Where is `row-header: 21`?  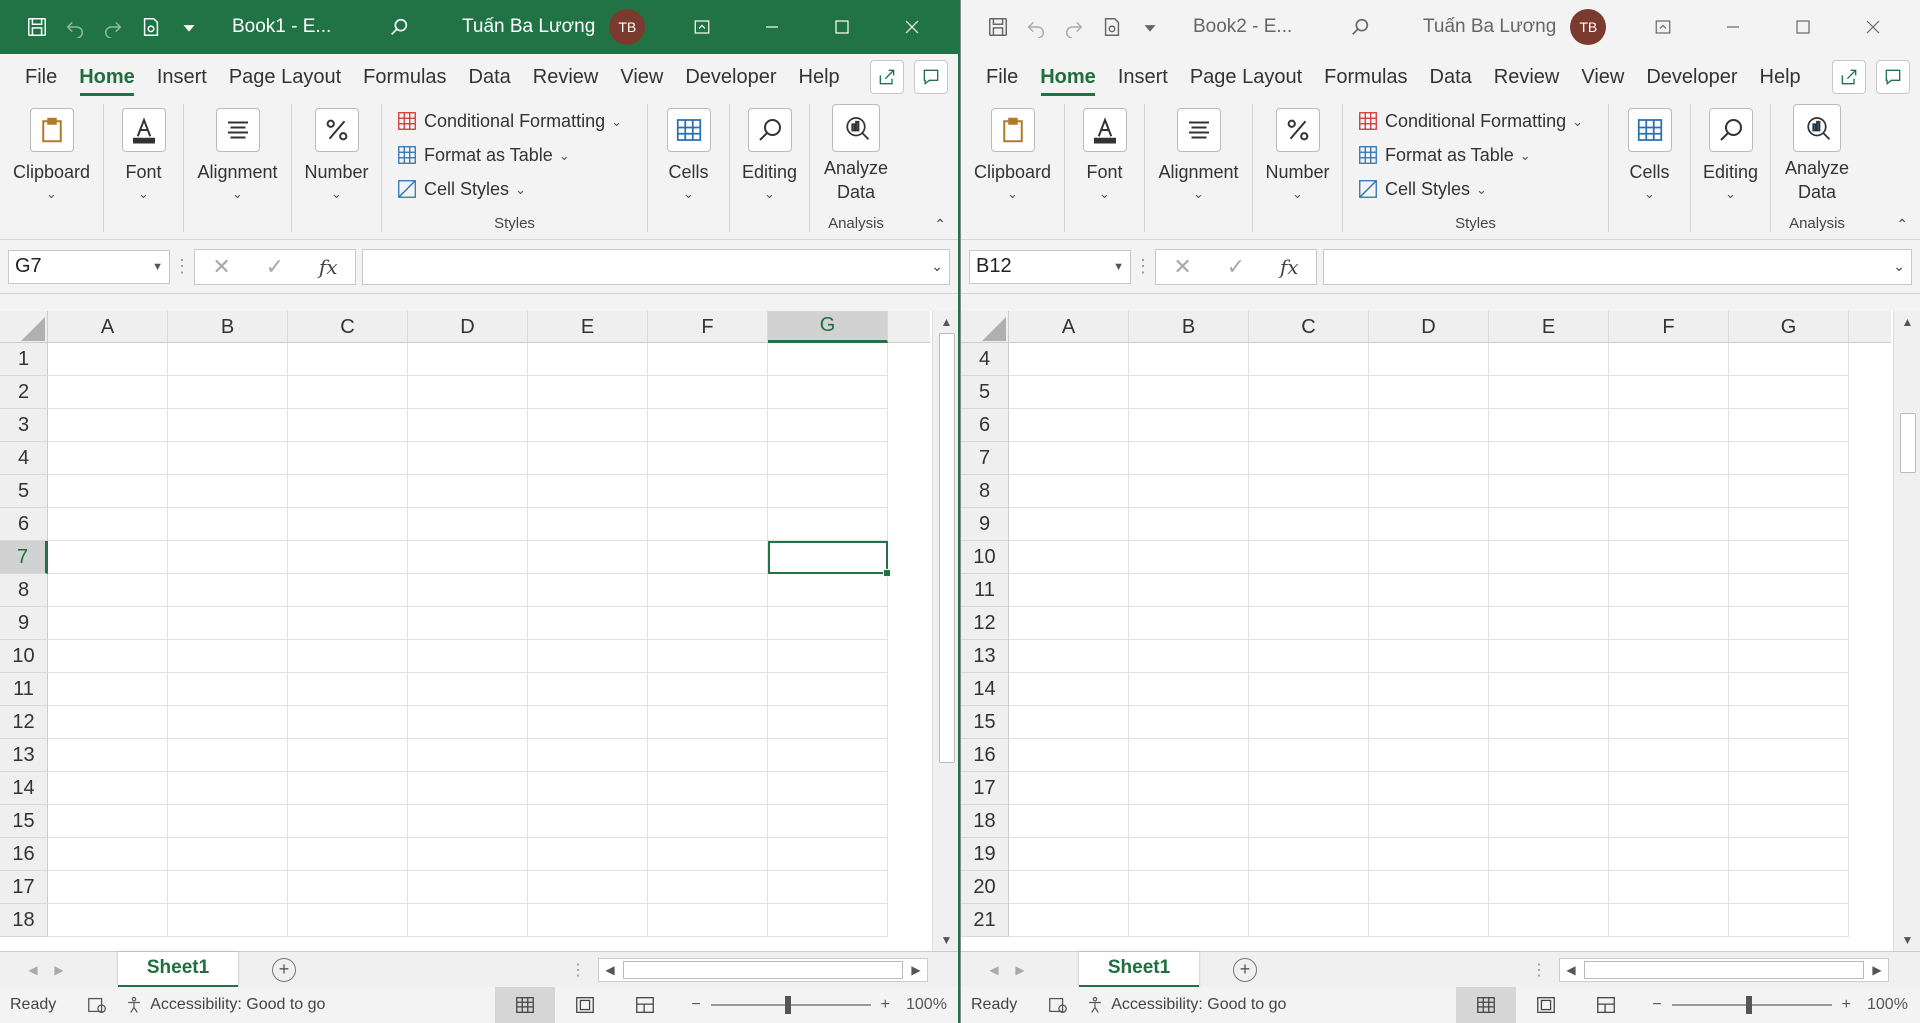 row-header: 21 is located at coordinates (985, 920).